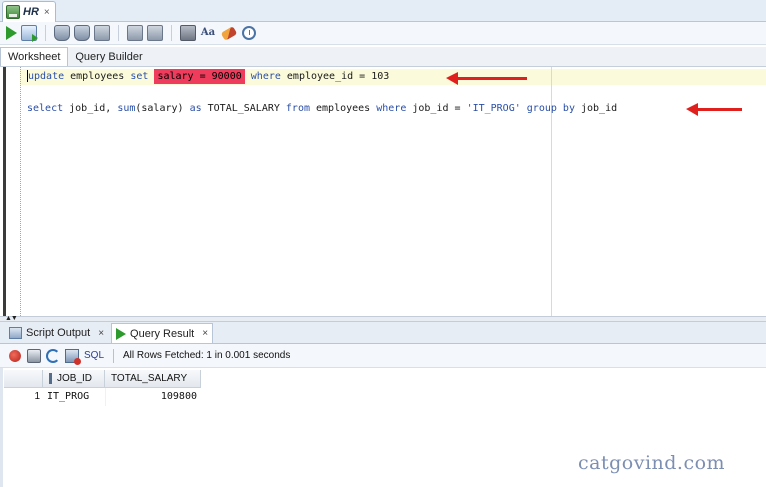 This screenshot has height=487, width=766. What do you see at coordinates (121, 333) in the screenshot?
I see `query-result-icon` at bounding box center [121, 333].